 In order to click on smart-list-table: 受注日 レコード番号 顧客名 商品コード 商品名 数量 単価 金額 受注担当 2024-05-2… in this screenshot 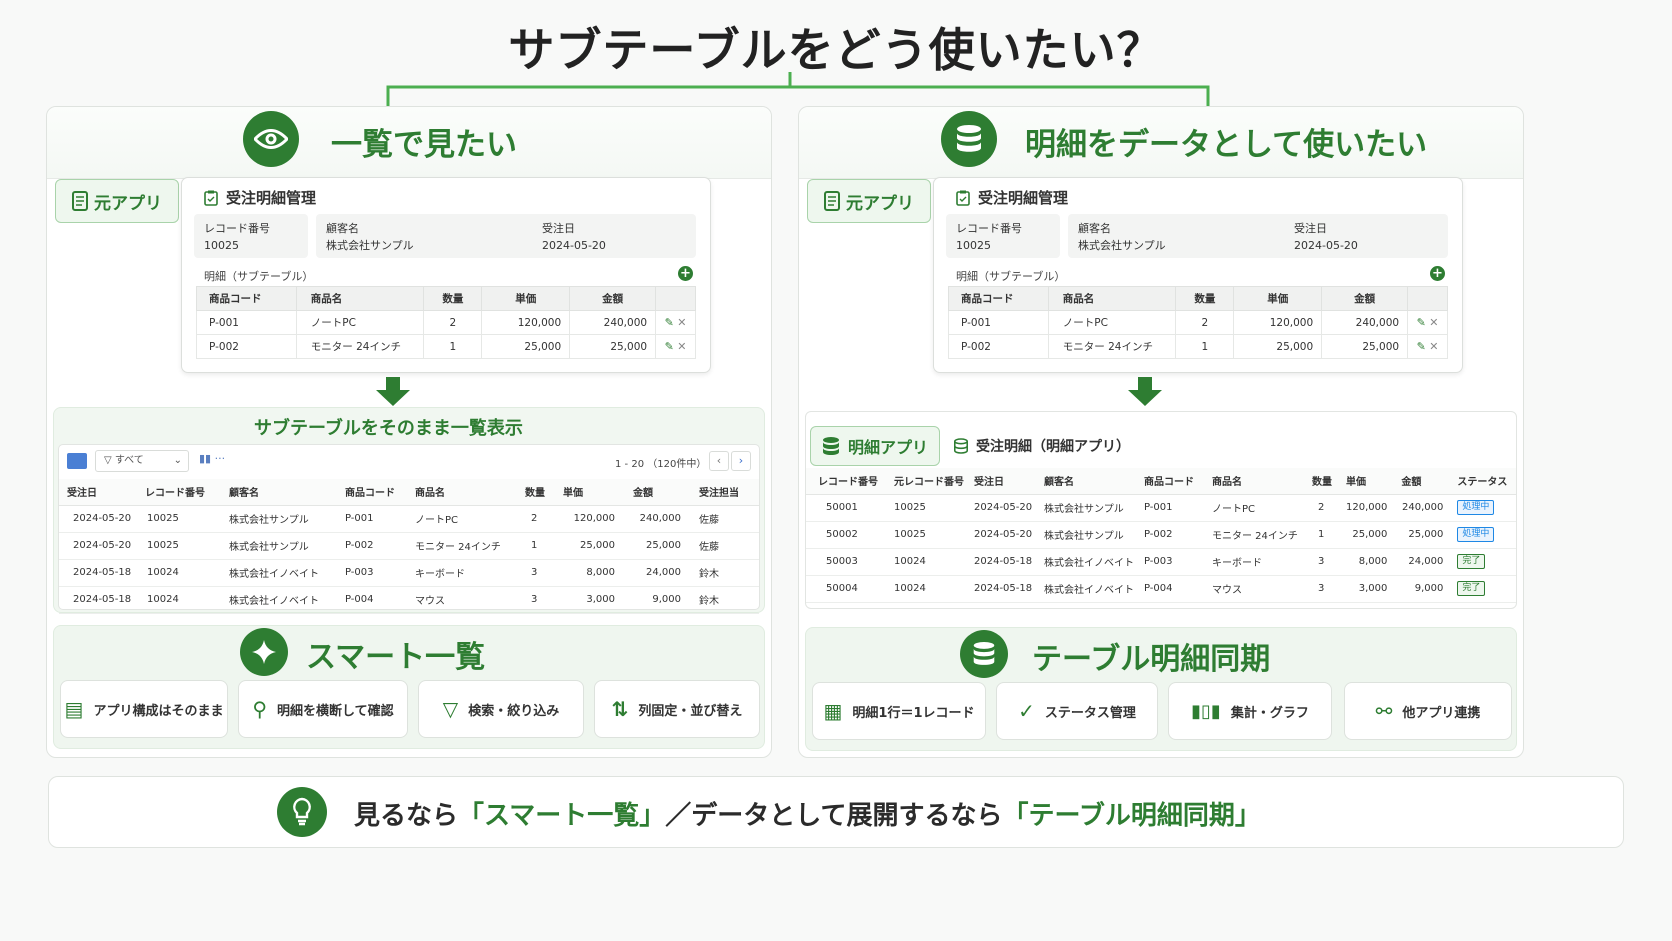, I will do `click(409, 546)`.